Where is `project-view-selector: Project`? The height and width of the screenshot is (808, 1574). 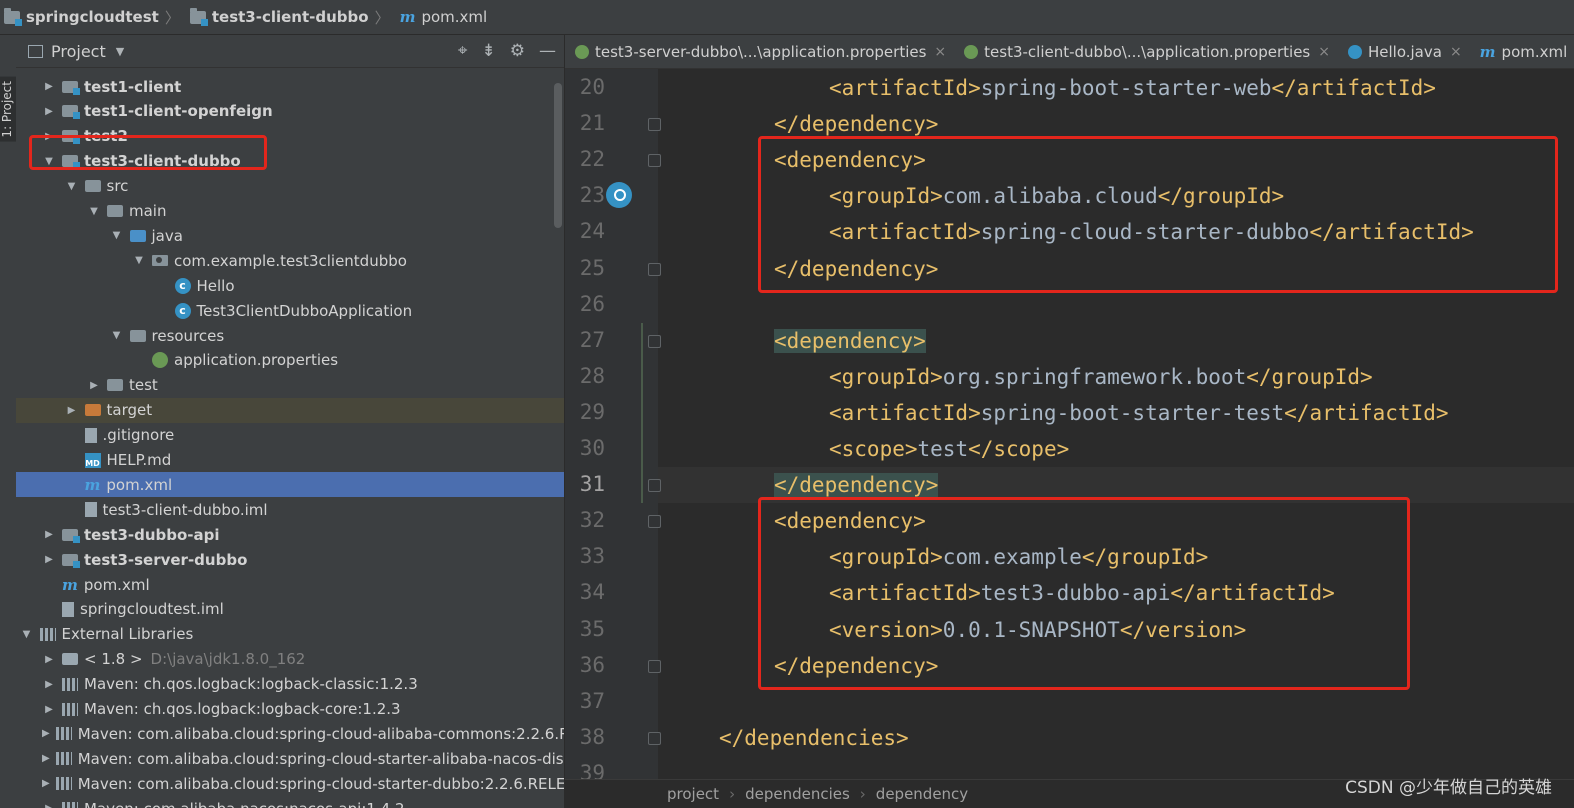 project-view-selector: Project is located at coordinates (78, 51).